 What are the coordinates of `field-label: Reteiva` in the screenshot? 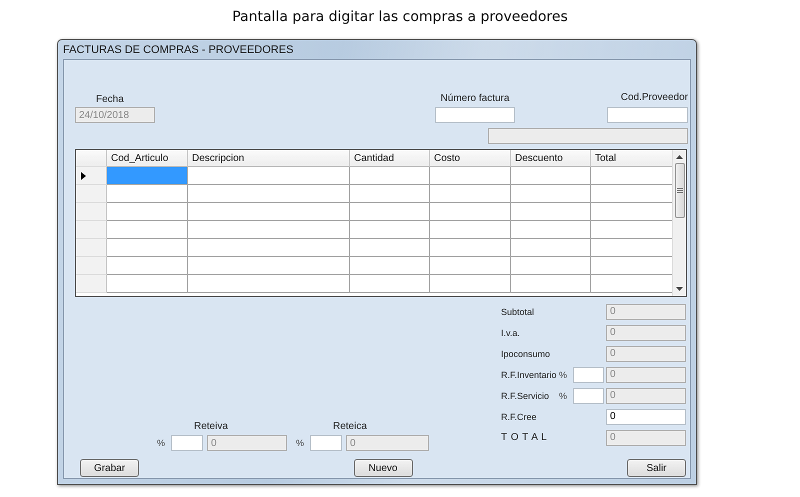 It's located at (211, 426).